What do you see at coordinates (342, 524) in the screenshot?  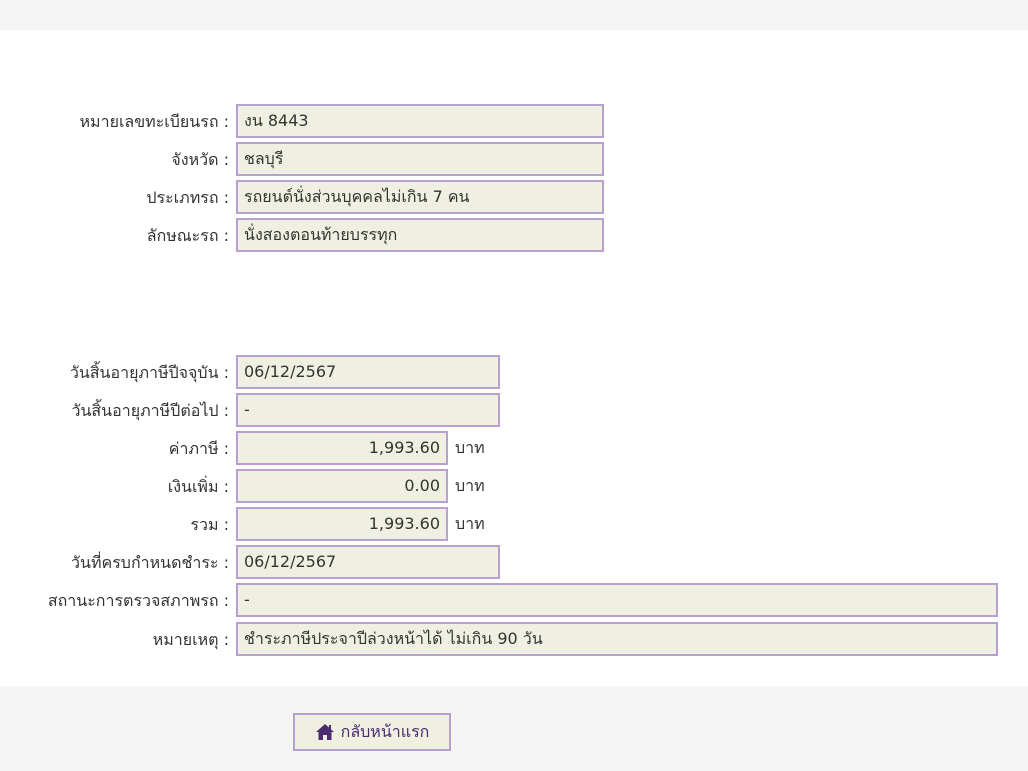 I see `total-field: 1,993.60` at bounding box center [342, 524].